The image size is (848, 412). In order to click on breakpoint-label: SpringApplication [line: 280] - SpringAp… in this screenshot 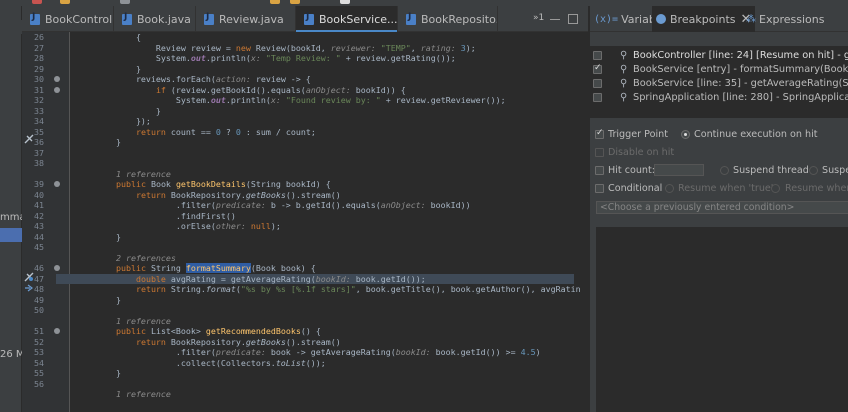, I will do `click(740, 97)`.